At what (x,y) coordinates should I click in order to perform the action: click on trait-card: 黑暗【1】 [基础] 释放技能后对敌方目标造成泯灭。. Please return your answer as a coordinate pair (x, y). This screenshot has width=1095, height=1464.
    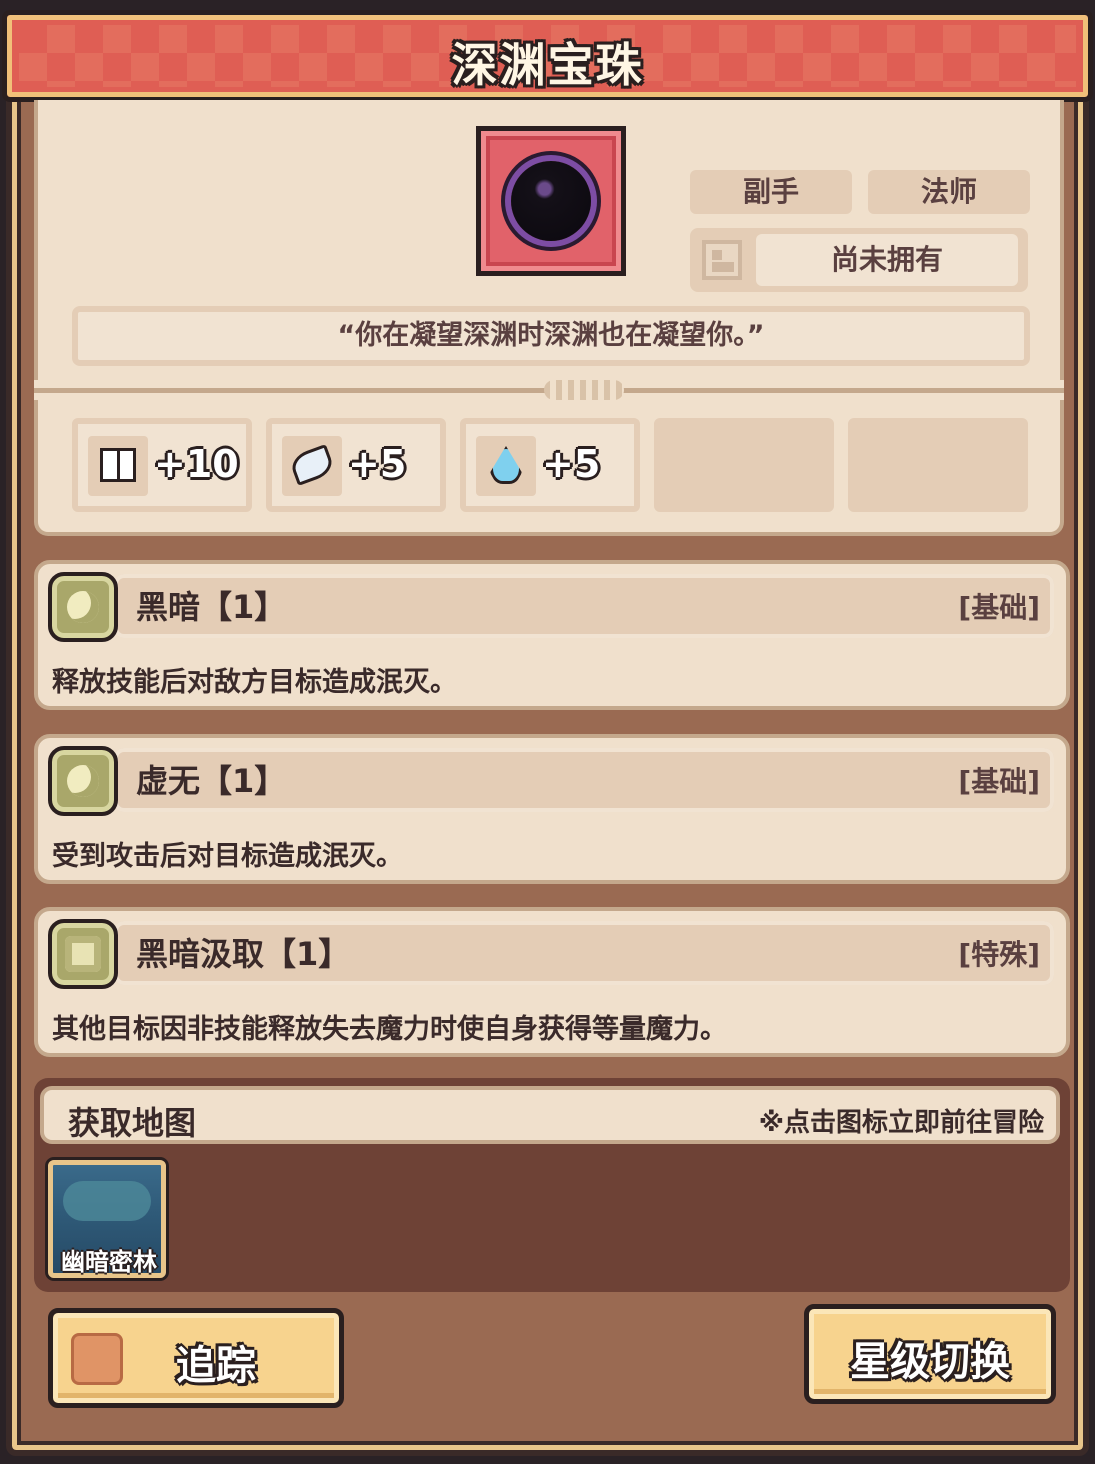
    Looking at the image, I should click on (552, 635).